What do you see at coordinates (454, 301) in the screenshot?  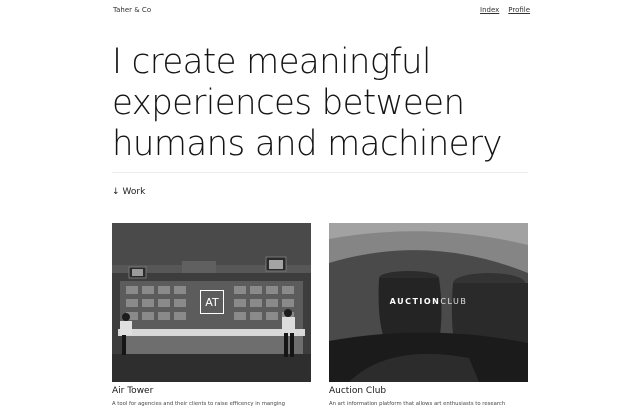 I see `logo-text: CLUB` at bounding box center [454, 301].